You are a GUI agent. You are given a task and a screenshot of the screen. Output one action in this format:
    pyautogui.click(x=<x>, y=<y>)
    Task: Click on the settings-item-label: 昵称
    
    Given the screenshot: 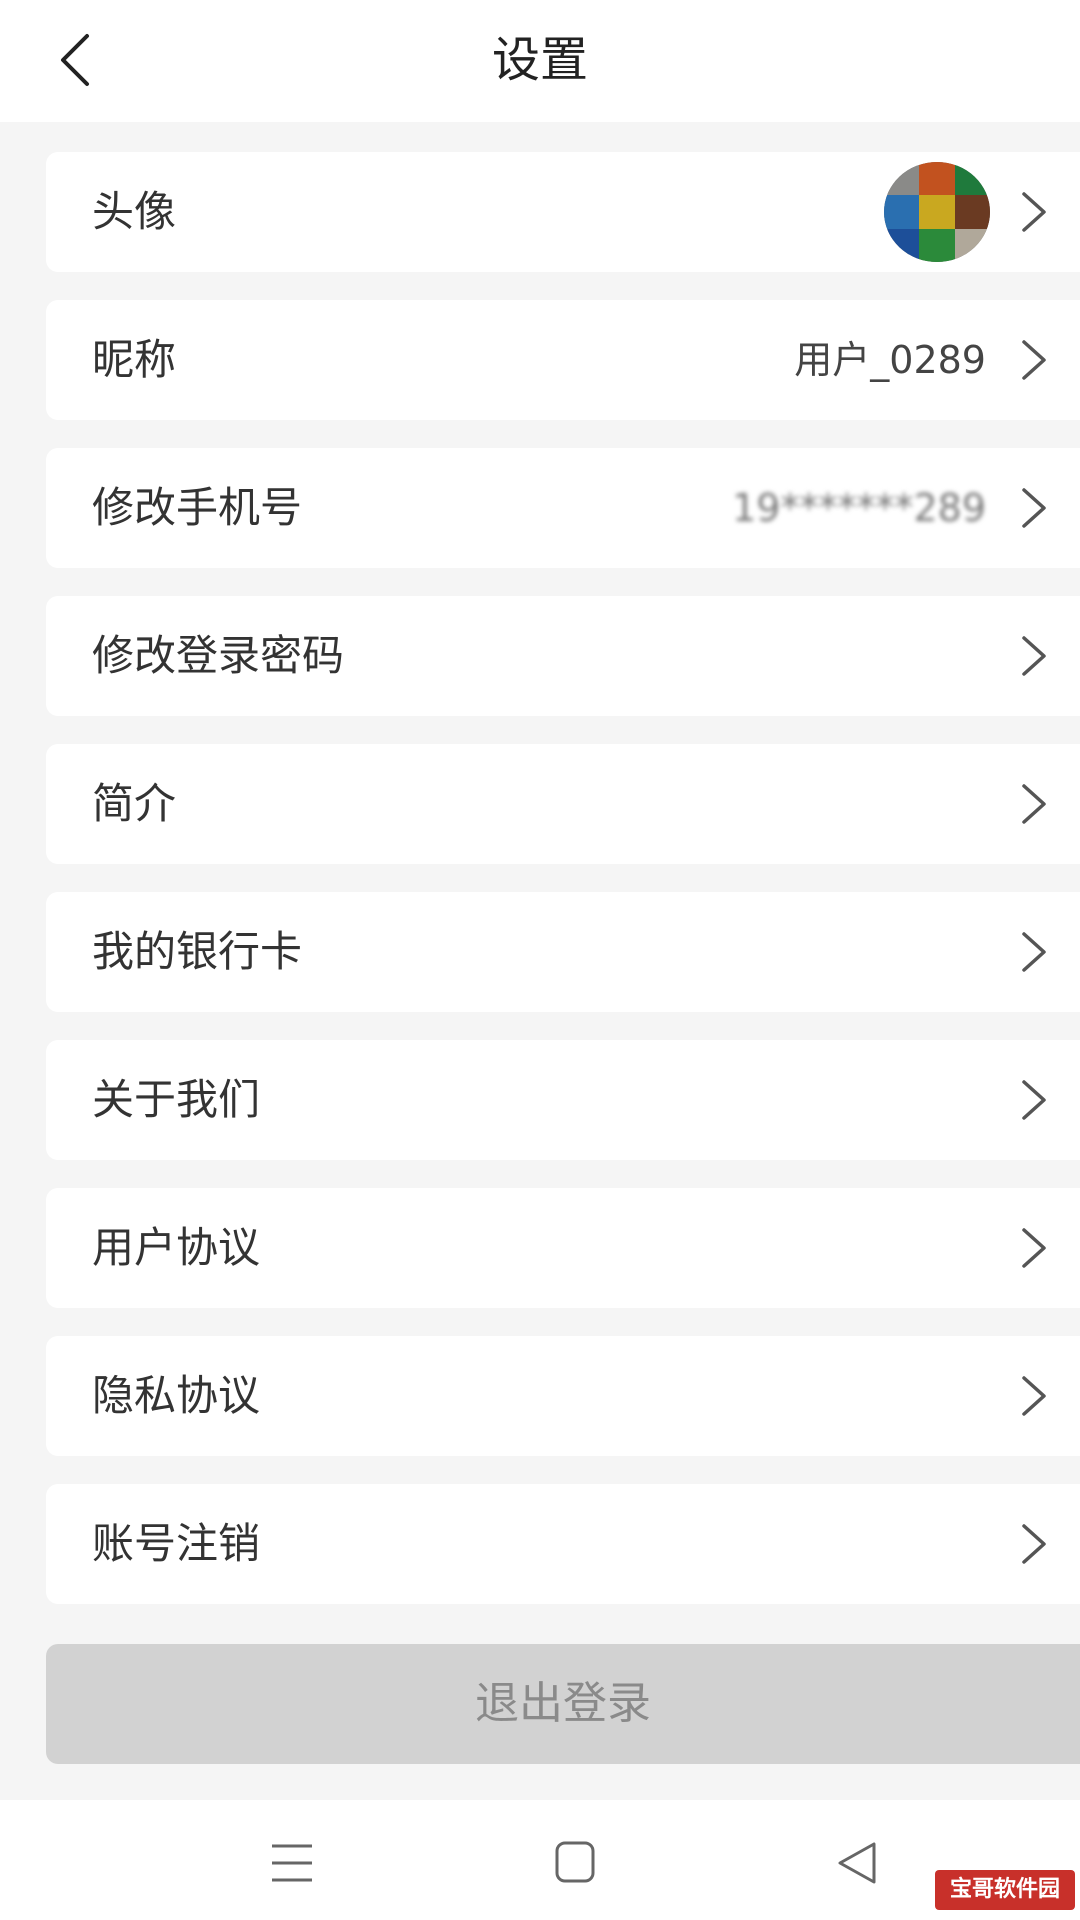 What is the action you would take?
    pyautogui.click(x=134, y=359)
    